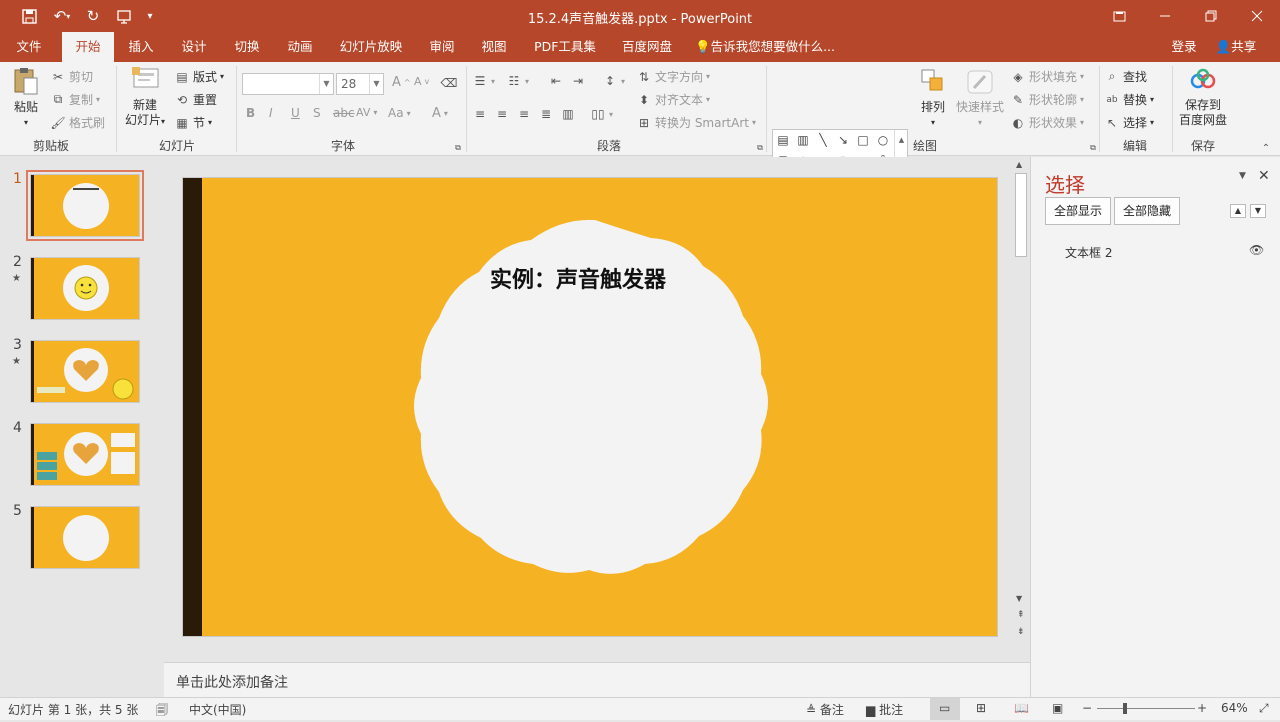 Image resolution: width=1280 pixels, height=722 pixels. I want to click on tab-slideshow: 幻灯片放映, so click(371, 47).